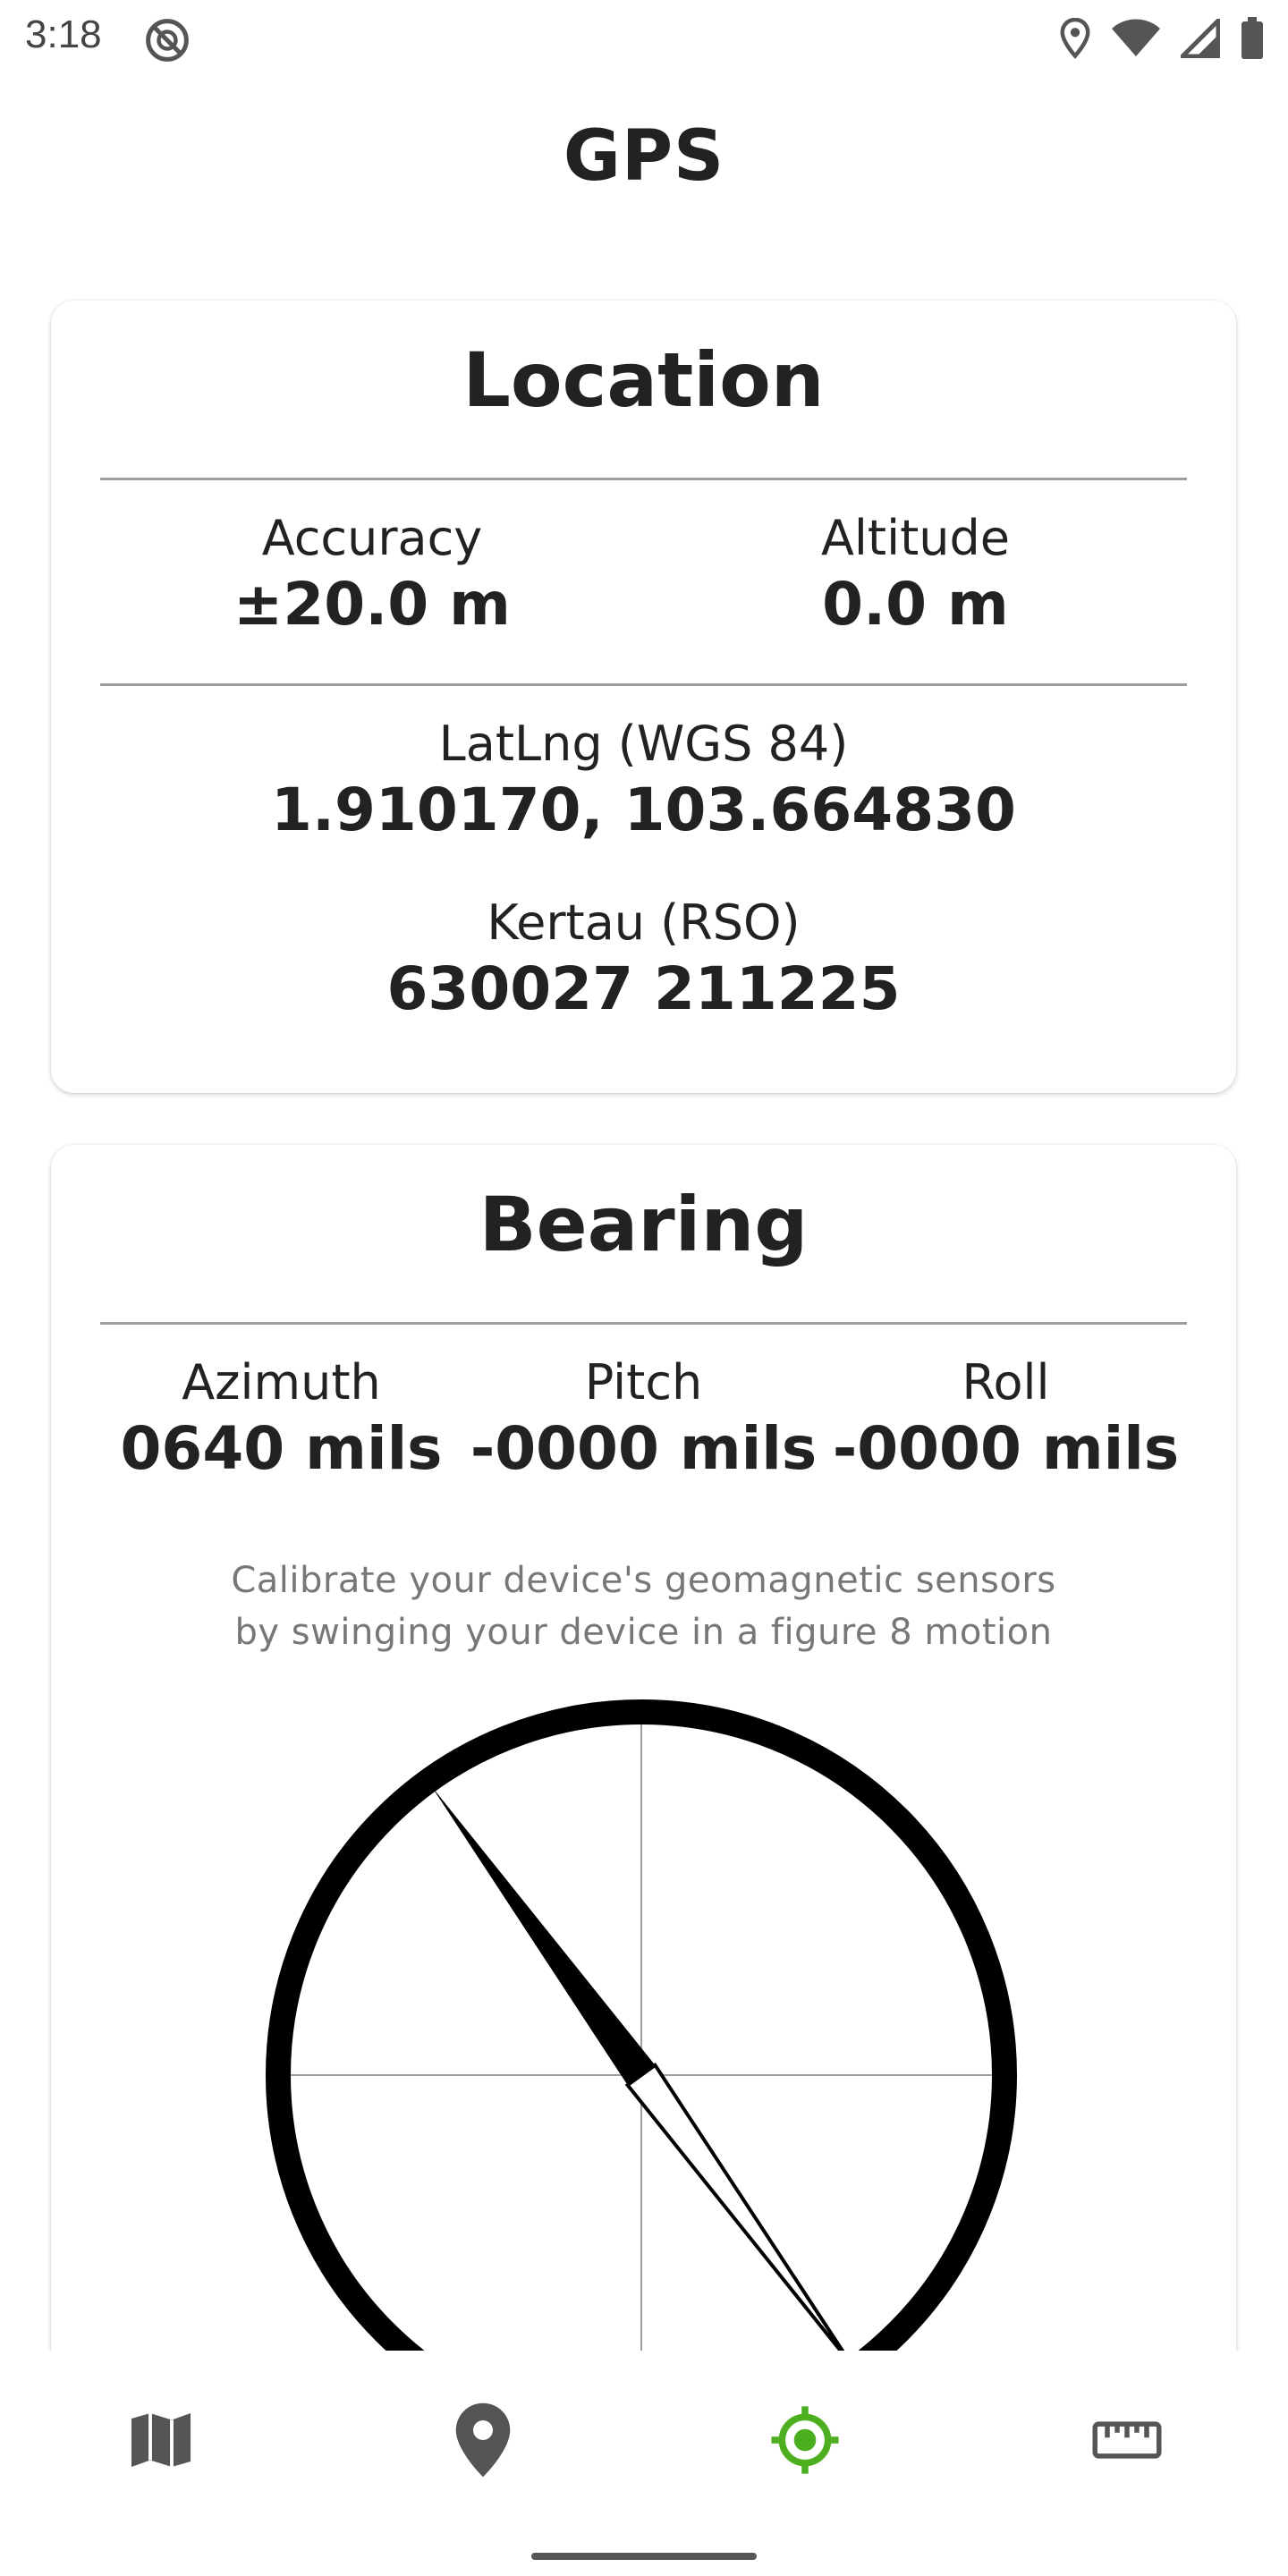  I want to click on accuracy-value: ±20.0 m, so click(372, 604).